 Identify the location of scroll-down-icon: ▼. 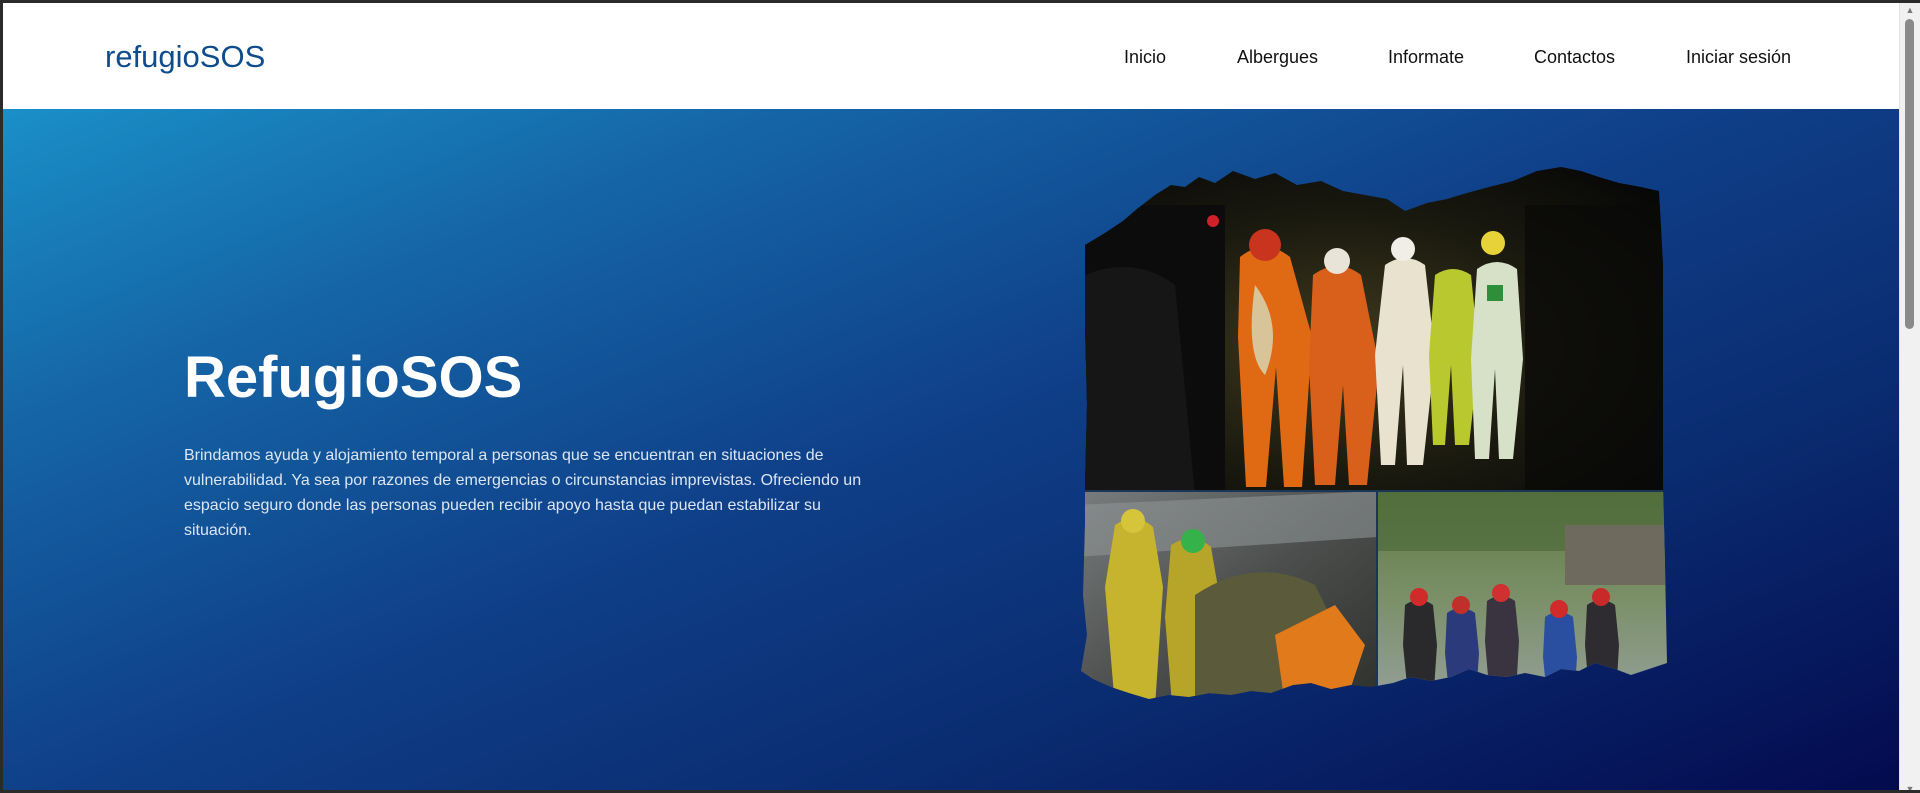
(1910, 786).